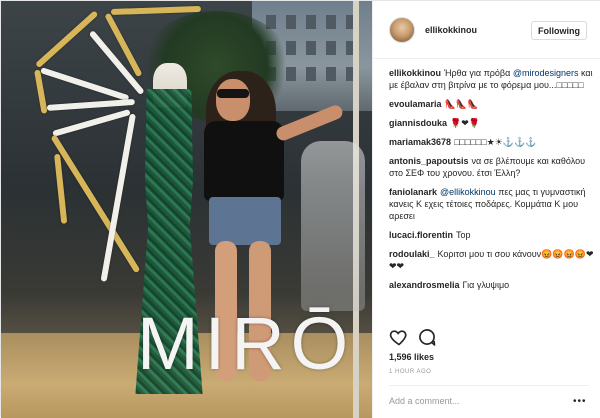 This screenshot has width=600, height=418. What do you see at coordinates (402, 30) in the screenshot?
I see `avatar` at bounding box center [402, 30].